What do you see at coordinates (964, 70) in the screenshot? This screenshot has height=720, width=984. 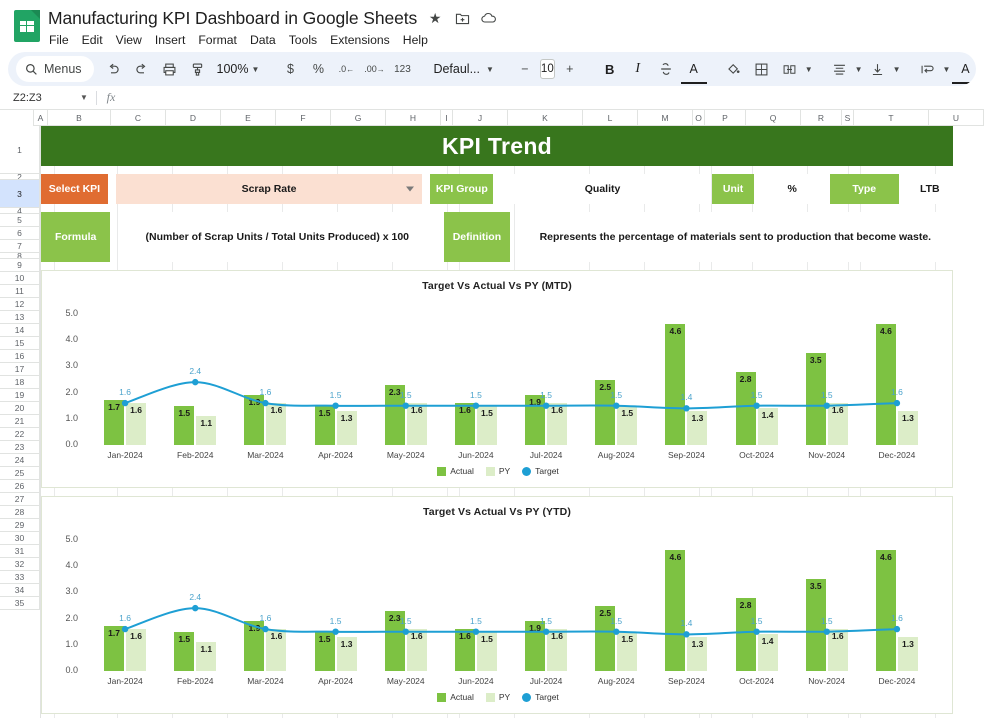 I see `text-rotation-icon: A` at bounding box center [964, 70].